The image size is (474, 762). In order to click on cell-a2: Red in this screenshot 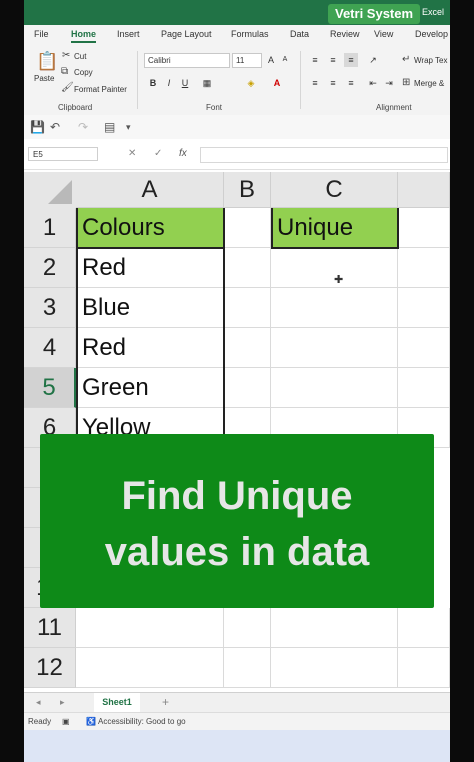, I will do `click(150, 268)`.